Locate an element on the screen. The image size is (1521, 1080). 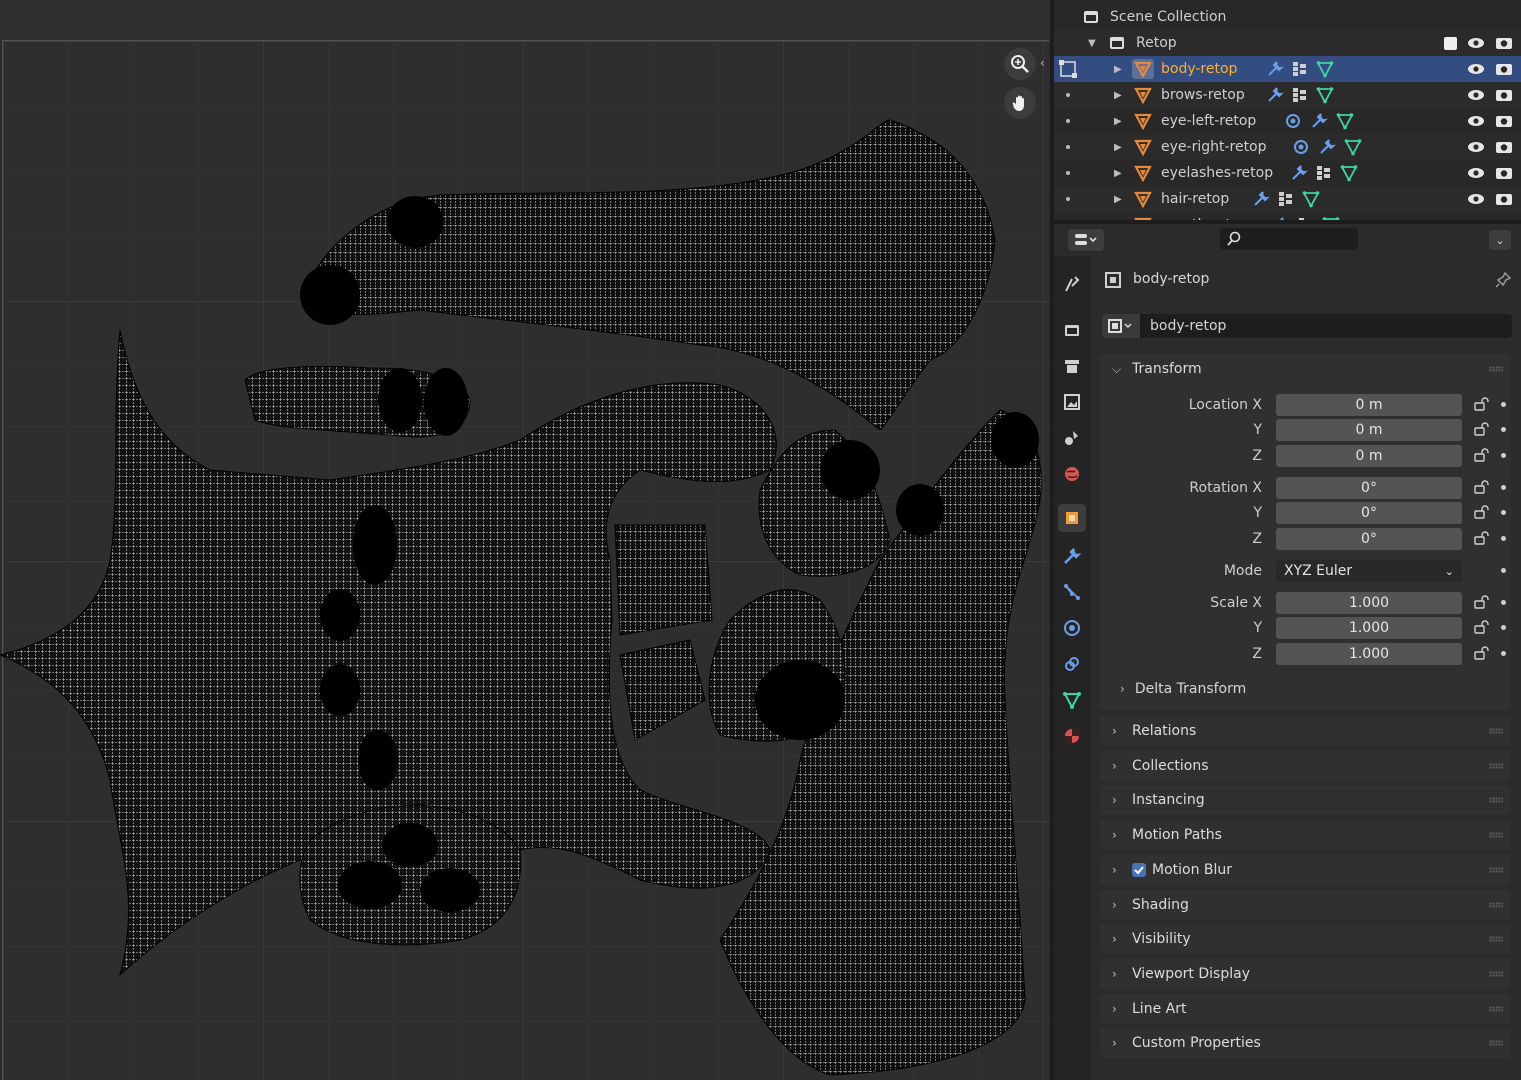
expand-arrow-icon: ▼ is located at coordinates (1092, 43).